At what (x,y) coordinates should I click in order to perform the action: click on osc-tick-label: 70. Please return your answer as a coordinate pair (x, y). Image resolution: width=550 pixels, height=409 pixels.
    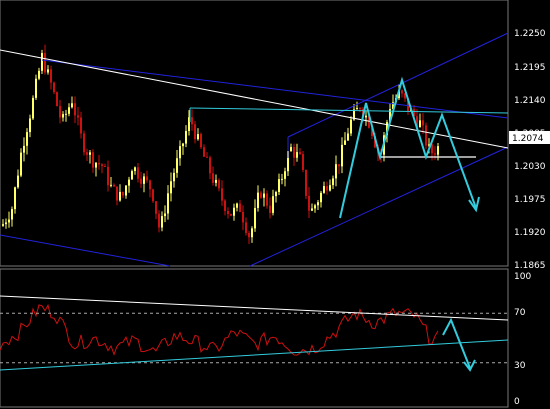
    Looking at the image, I should click on (520, 313).